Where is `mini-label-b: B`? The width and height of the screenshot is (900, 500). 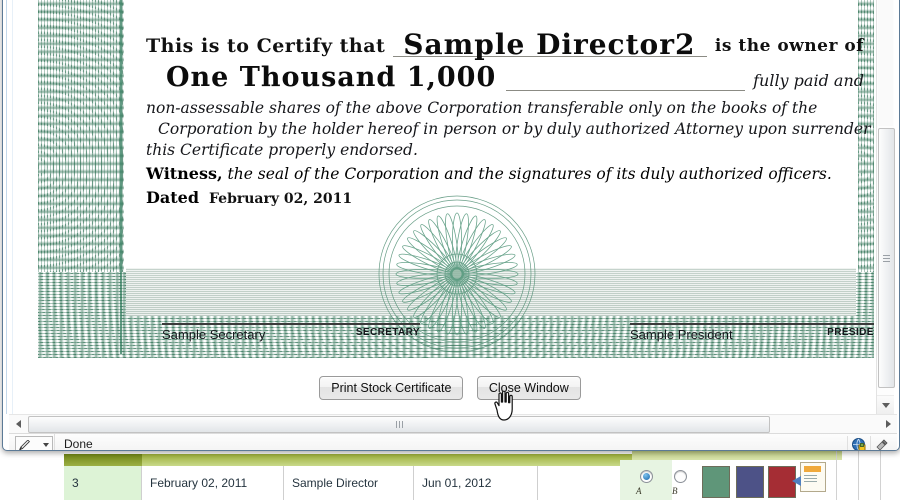
mini-label-b: B is located at coordinates (675, 491).